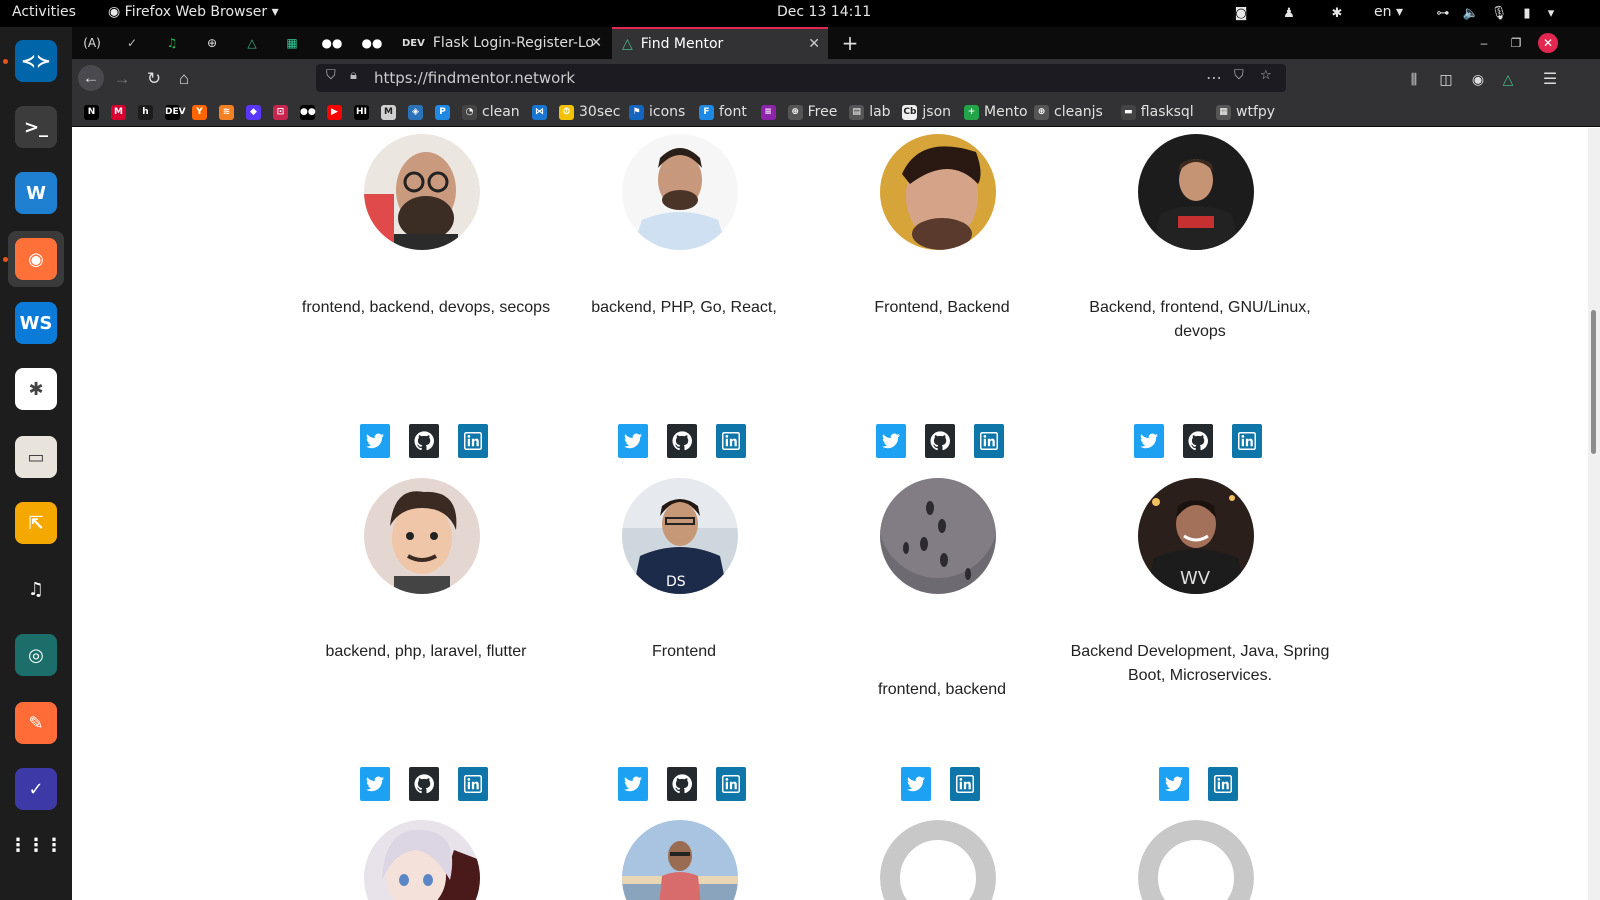 This screenshot has height=900, width=1600. Describe the element at coordinates (132, 43) in the screenshot. I see `pinned-tab: ✓` at that location.